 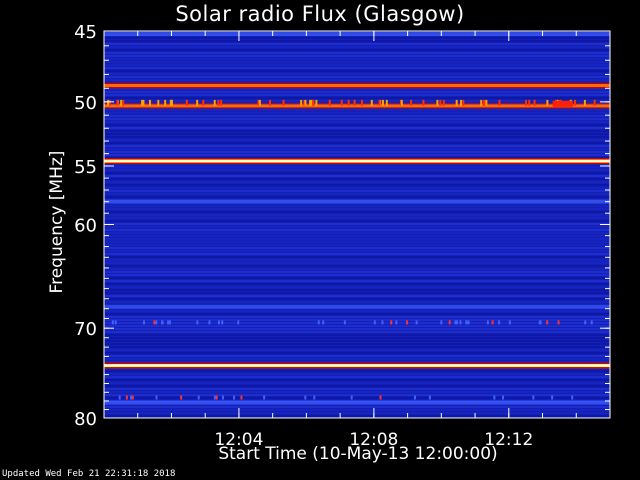 What do you see at coordinates (357, 366) in the screenshot?
I see `bright-band-peak` at bounding box center [357, 366].